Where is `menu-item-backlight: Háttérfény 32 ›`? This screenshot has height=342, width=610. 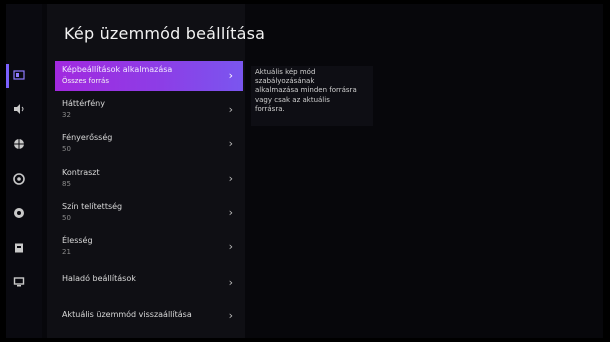
menu-item-backlight: Háttérfény 32 › is located at coordinates (149, 110).